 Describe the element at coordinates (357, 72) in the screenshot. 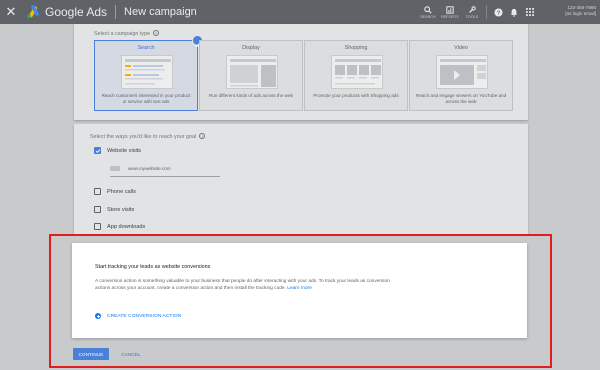

I see `shopping-ad-illustration-icon` at that location.